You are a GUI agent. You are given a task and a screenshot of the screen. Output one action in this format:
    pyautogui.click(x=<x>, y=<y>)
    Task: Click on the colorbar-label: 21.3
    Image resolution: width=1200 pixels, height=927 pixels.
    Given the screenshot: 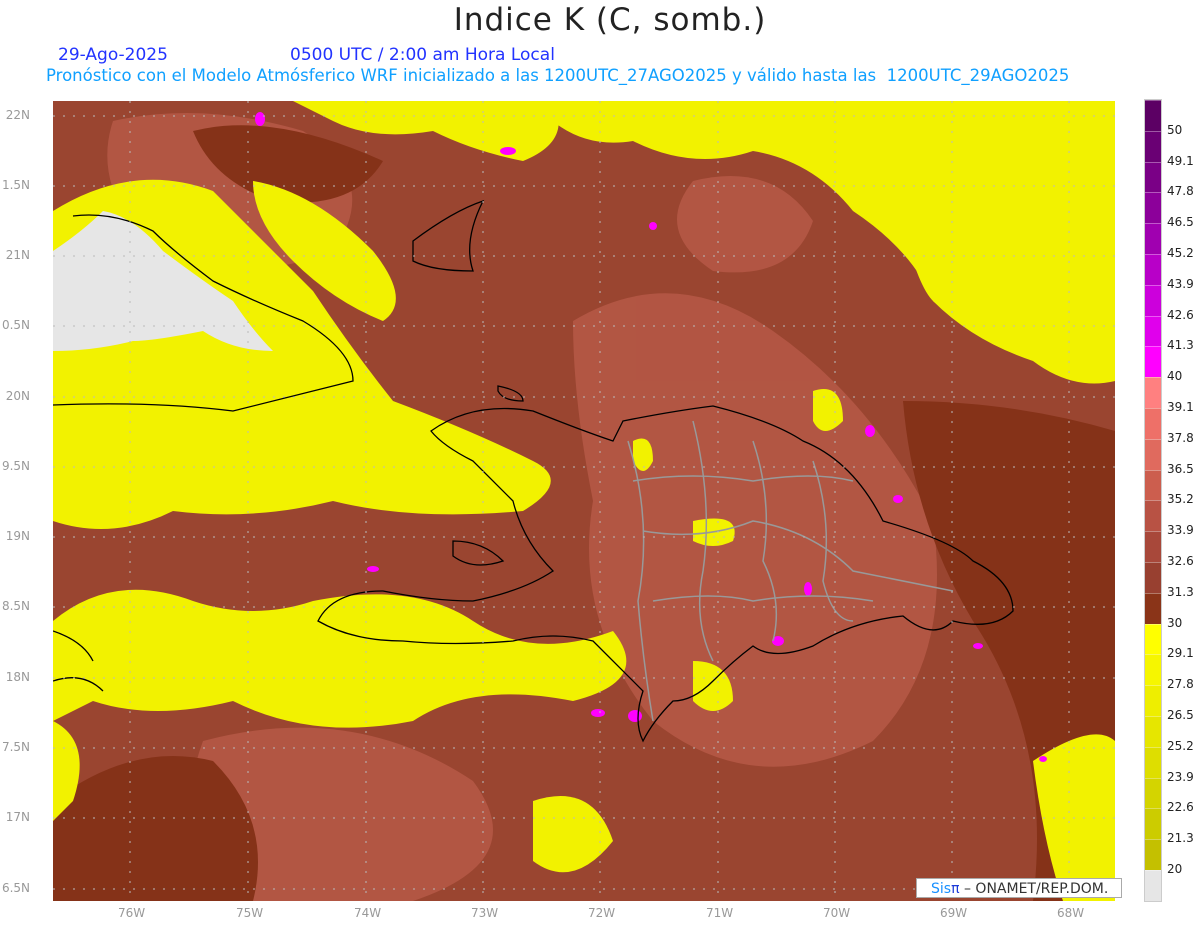 What is the action you would take?
    pyautogui.click(x=1180, y=838)
    